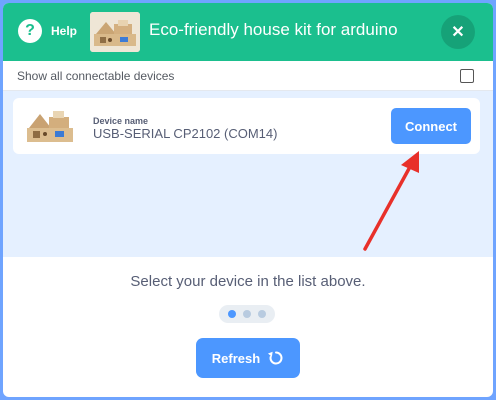  I want to click on show-all-devices-label: Show all connectable devices, so click(96, 76).